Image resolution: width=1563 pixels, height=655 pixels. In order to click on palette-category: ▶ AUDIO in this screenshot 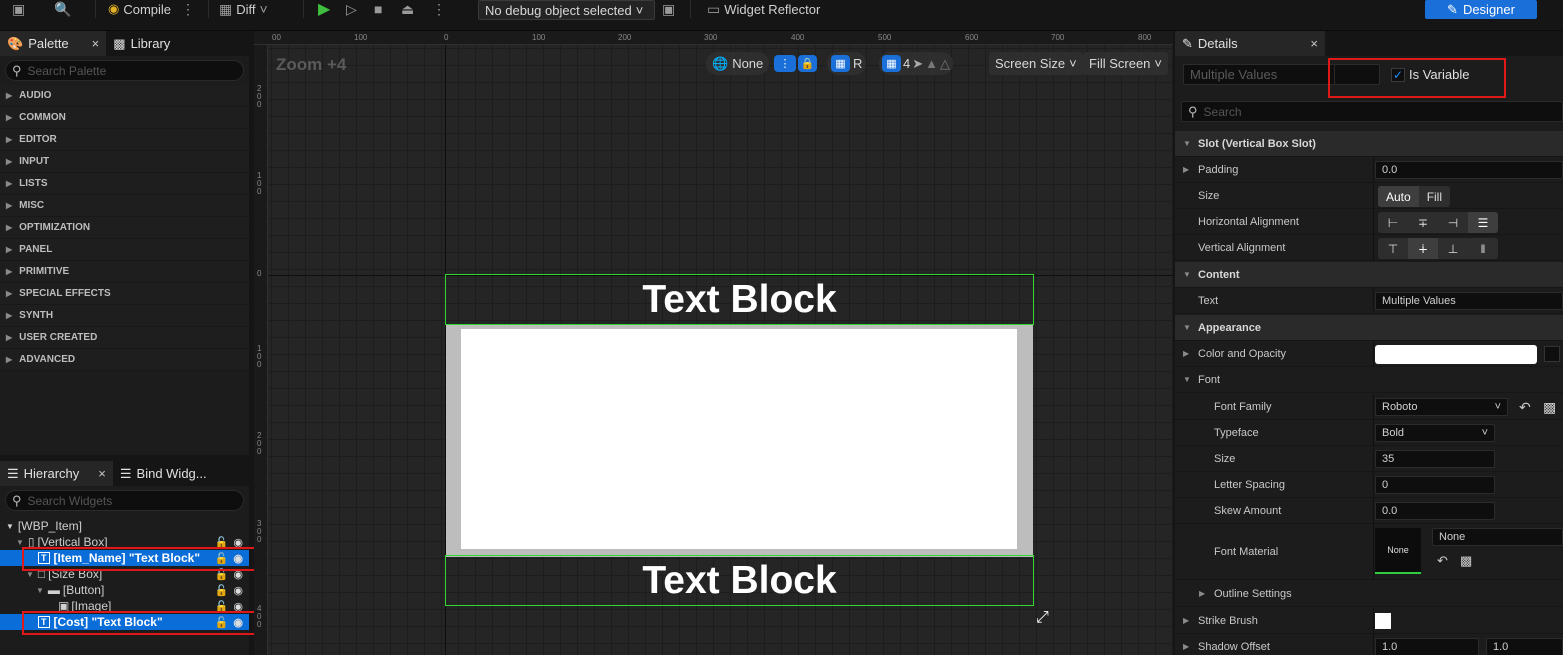, I will do `click(124, 96)`.